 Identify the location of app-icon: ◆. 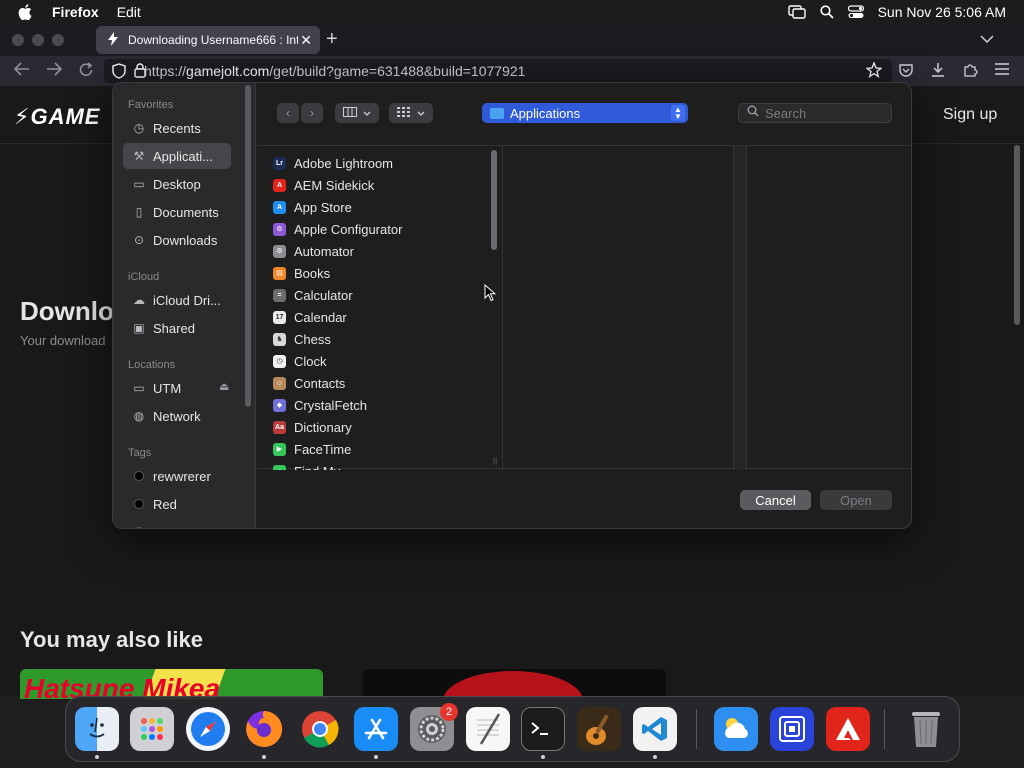
(279, 405).